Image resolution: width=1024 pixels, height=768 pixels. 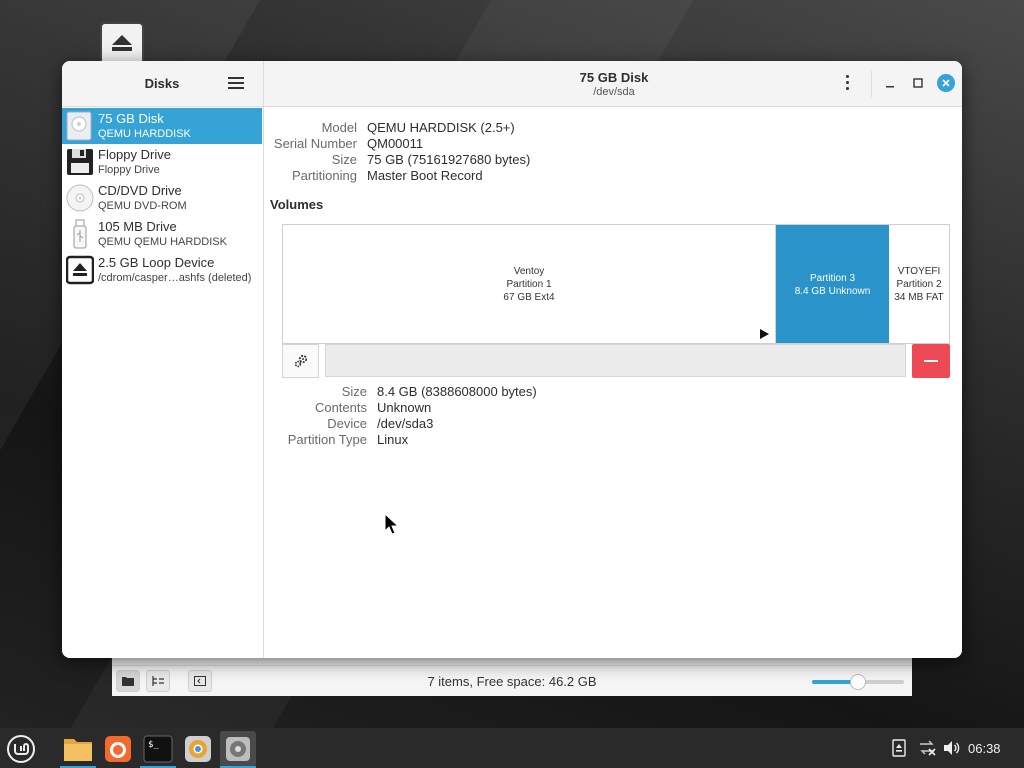 I want to click on file-manager-status-text: 7 items, Free space: 46.2 GB, so click(x=512, y=681).